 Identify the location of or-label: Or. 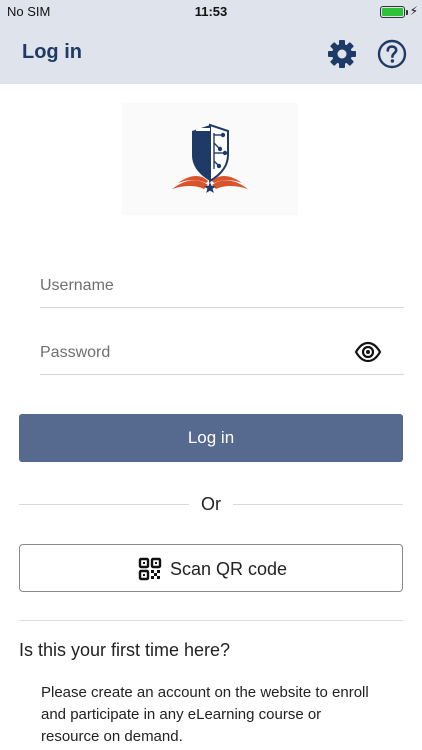
(211, 504).